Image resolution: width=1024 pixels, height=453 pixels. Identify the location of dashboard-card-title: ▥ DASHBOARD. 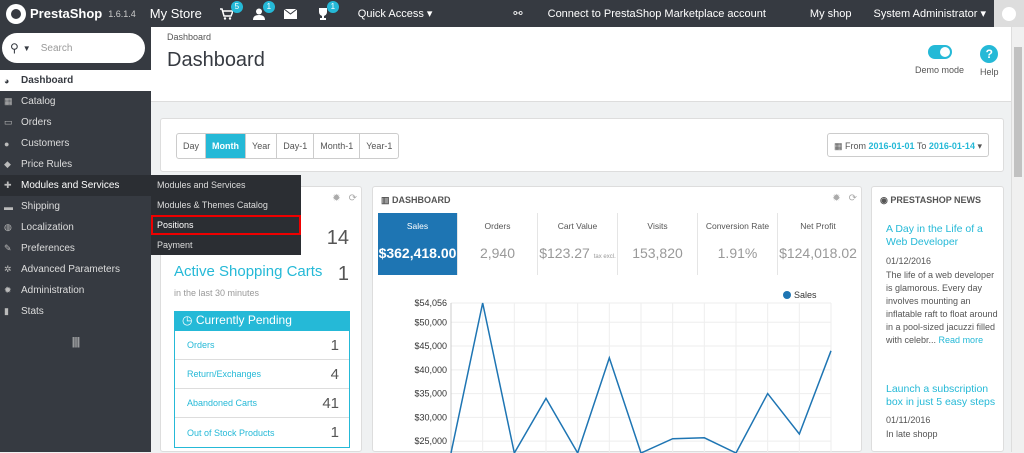
(416, 200).